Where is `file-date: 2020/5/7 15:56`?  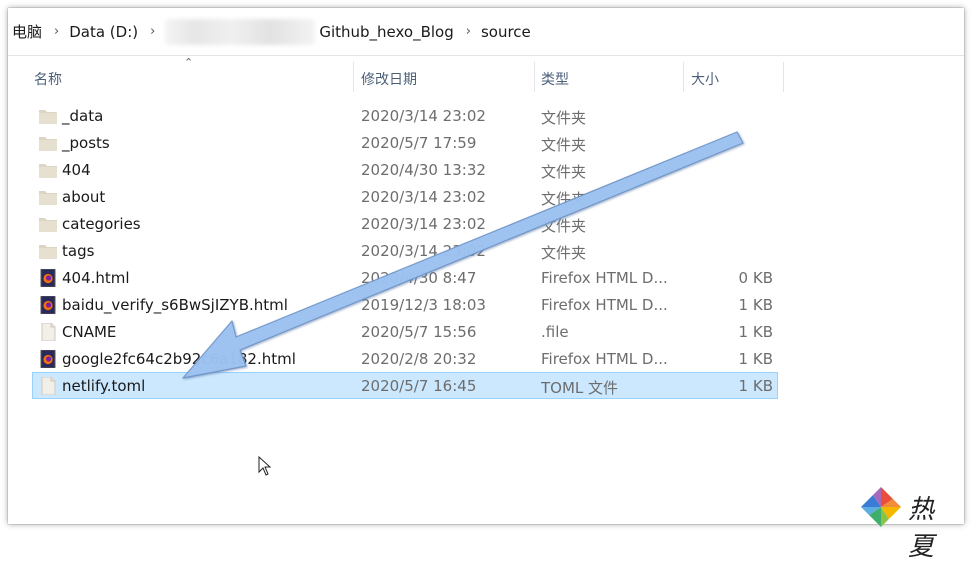
file-date: 2020/5/7 15:56 is located at coordinates (419, 332).